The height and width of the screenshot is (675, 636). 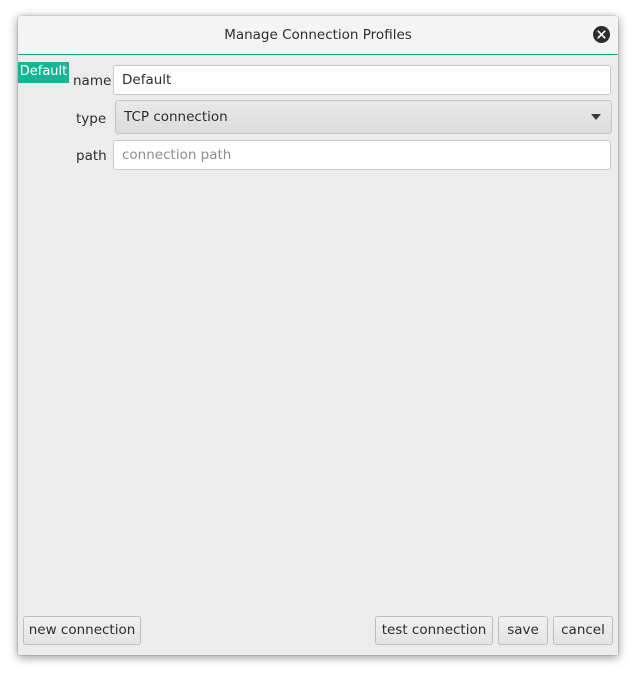 What do you see at coordinates (434, 630) in the screenshot?
I see `test-connection-button: test connection` at bounding box center [434, 630].